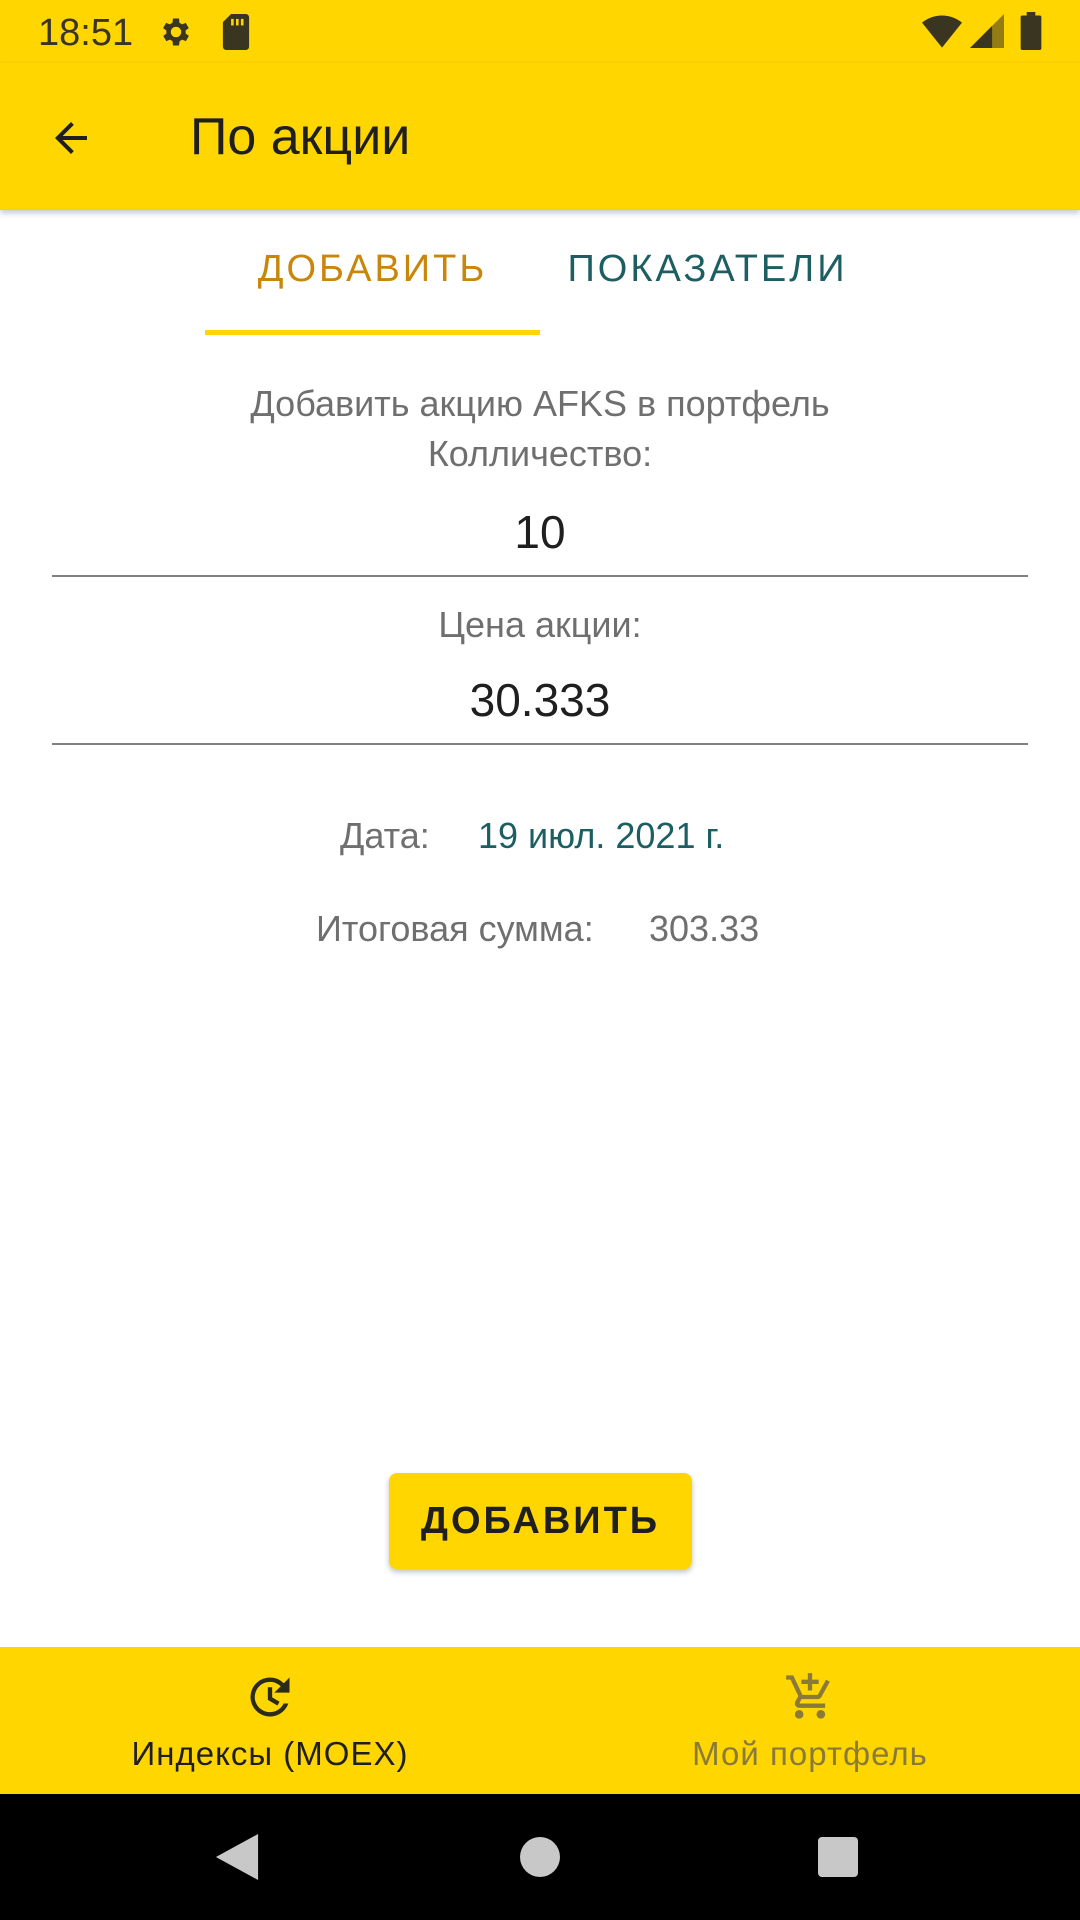  I want to click on arrow-left-icon, so click(71, 138).